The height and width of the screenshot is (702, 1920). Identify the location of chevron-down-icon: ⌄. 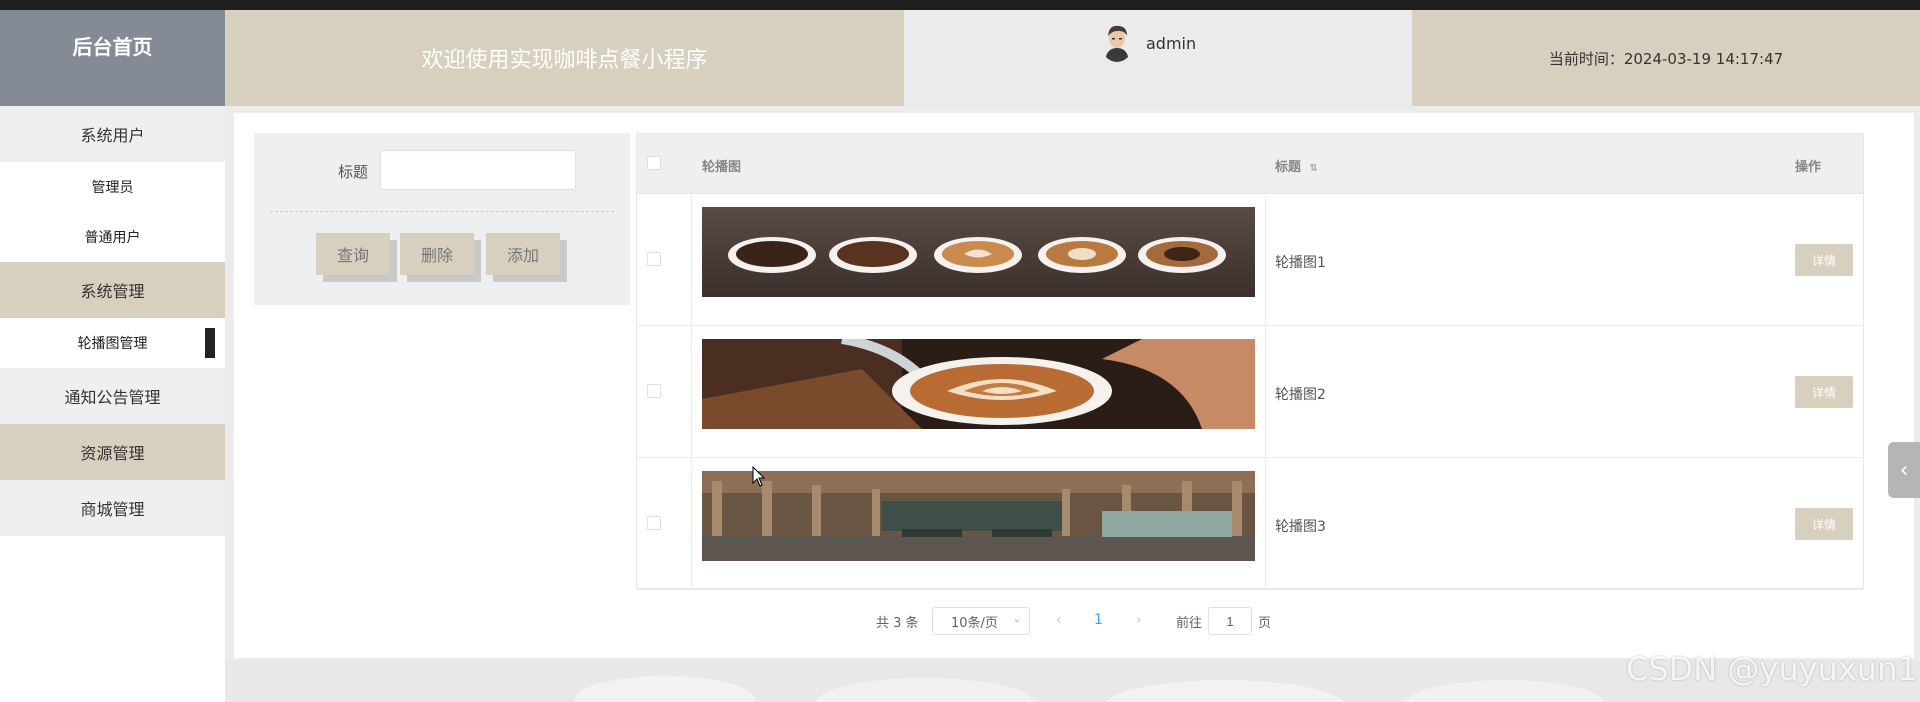
(1016, 619).